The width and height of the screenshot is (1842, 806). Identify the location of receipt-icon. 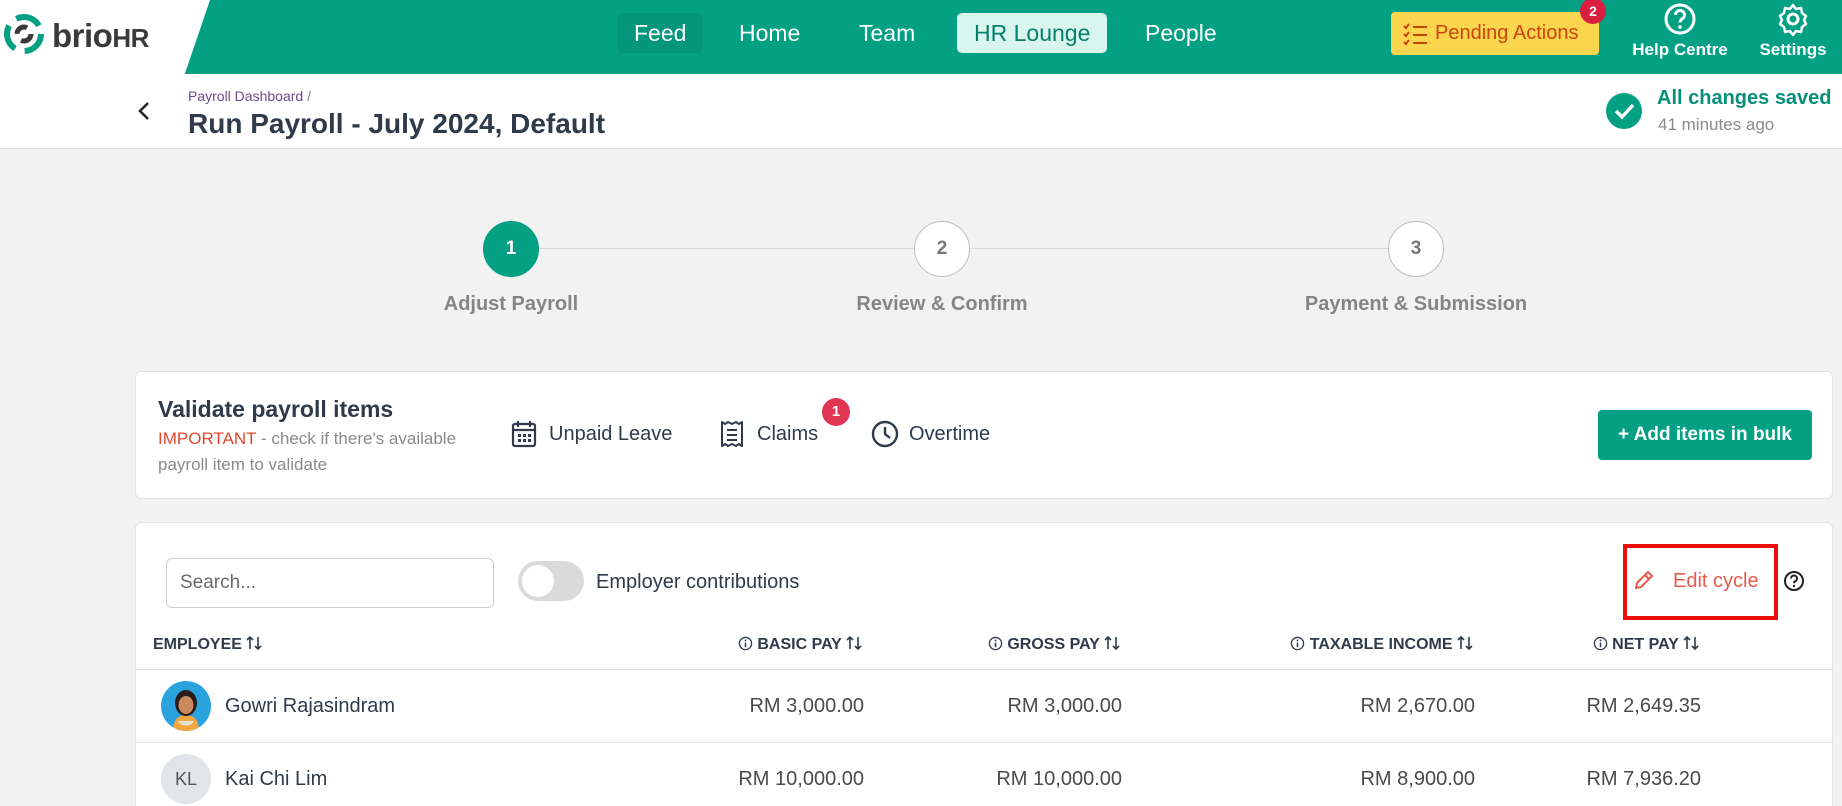
(732, 434).